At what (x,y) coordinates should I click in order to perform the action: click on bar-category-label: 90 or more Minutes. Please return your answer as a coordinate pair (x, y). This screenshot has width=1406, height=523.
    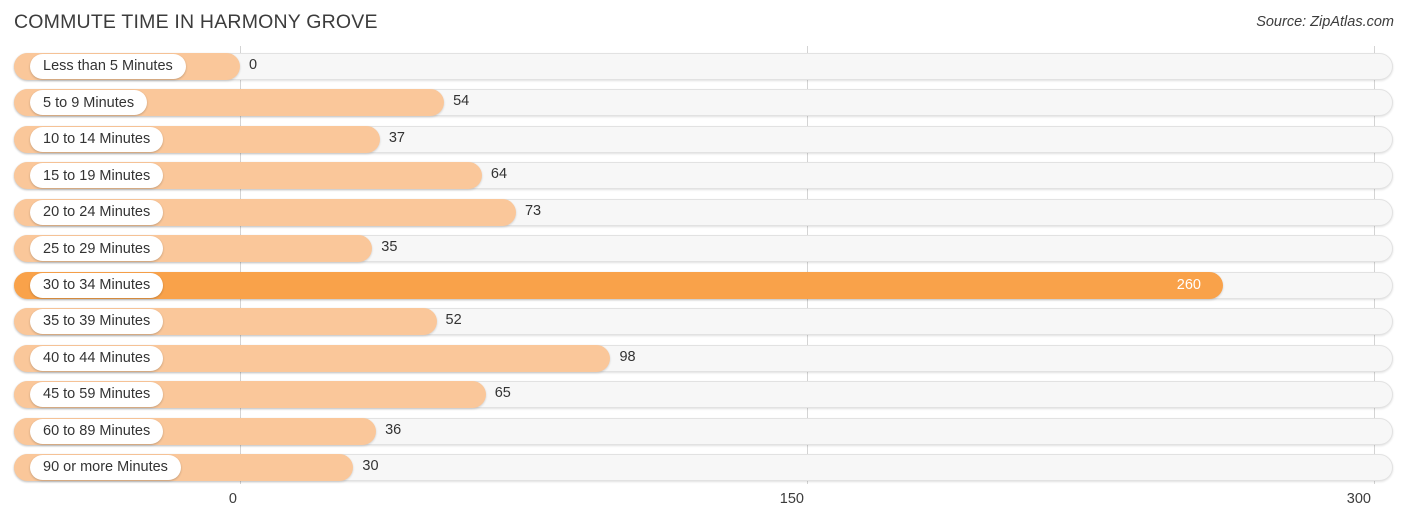
    Looking at the image, I should click on (105, 467).